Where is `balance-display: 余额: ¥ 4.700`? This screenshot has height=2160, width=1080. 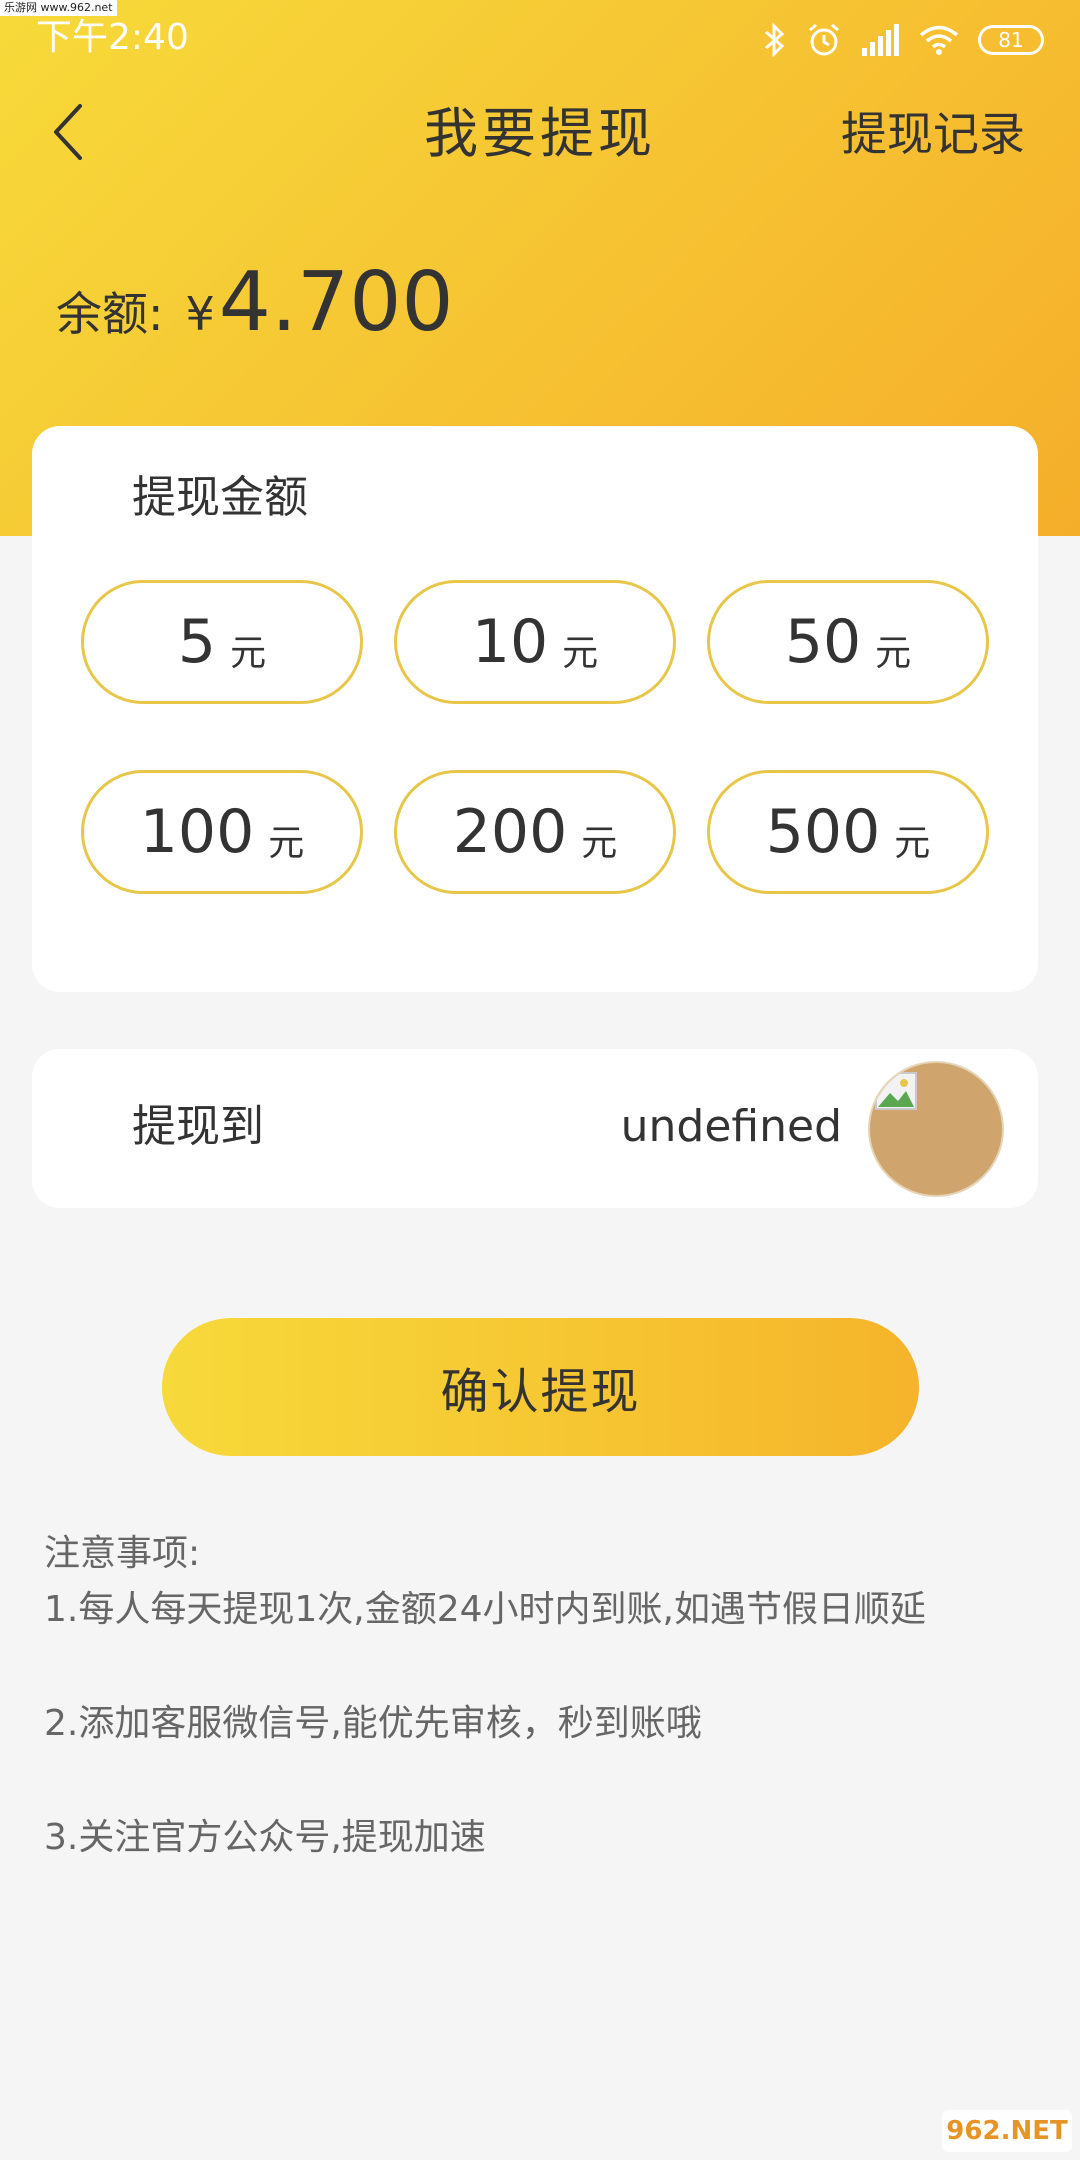
balance-display: 余额: ¥ 4.700 is located at coordinates (255, 305).